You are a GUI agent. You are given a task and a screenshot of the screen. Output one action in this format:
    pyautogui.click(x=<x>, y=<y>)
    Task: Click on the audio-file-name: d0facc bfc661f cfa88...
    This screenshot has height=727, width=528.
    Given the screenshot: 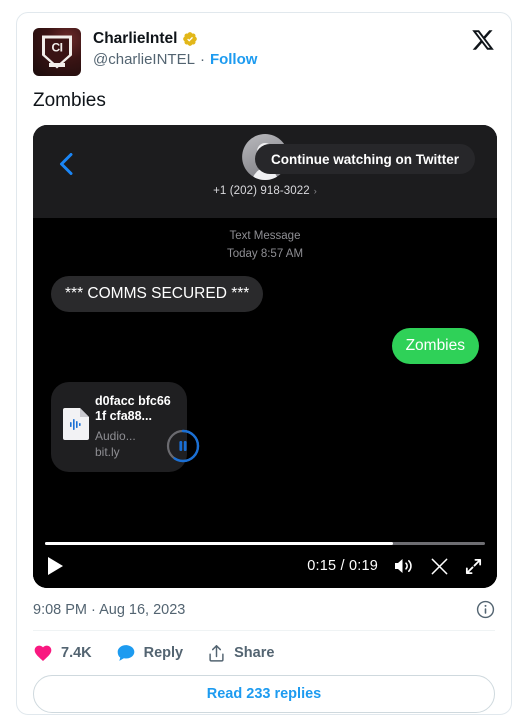 What is the action you would take?
    pyautogui.click(x=133, y=408)
    